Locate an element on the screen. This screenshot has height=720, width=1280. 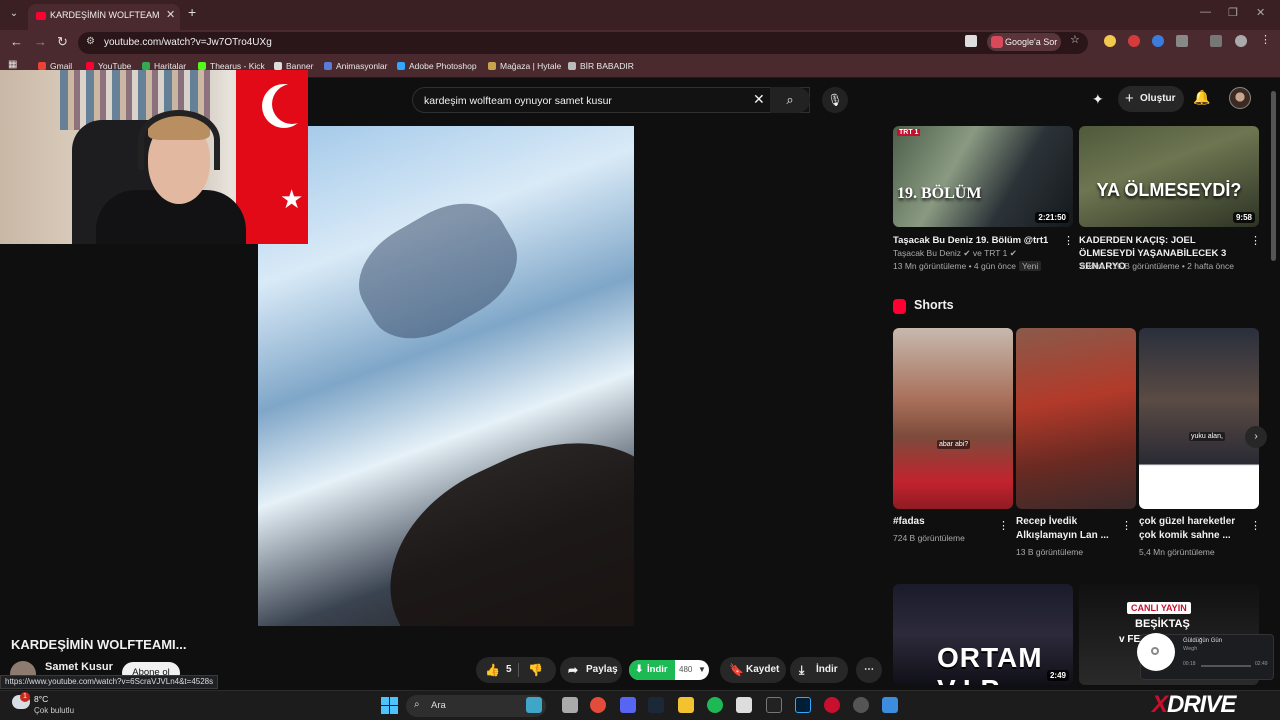
address-bar: ⚙ youtube.com/watch?v=Jw7OTro4UXg is located at coordinates (583, 43).